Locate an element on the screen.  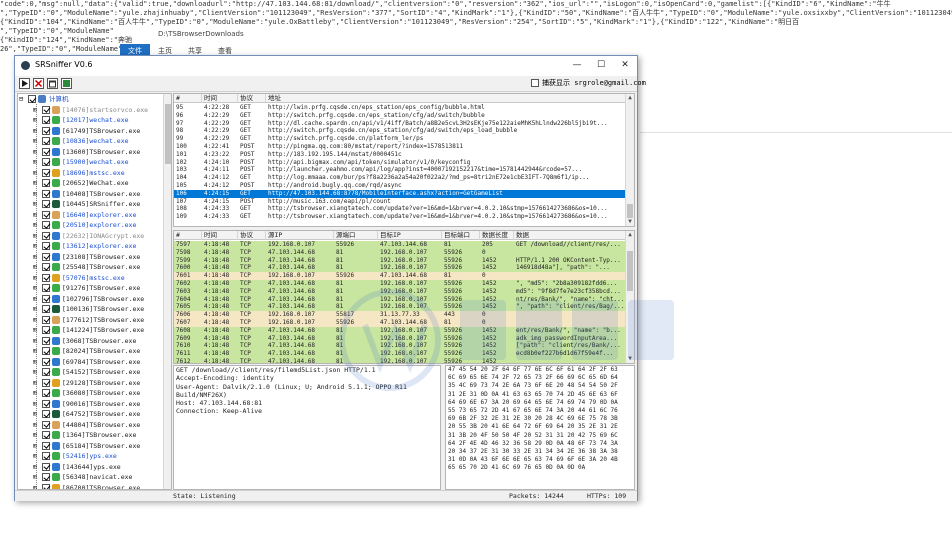
column-header: 数据 is located at coordinates (570, 235).